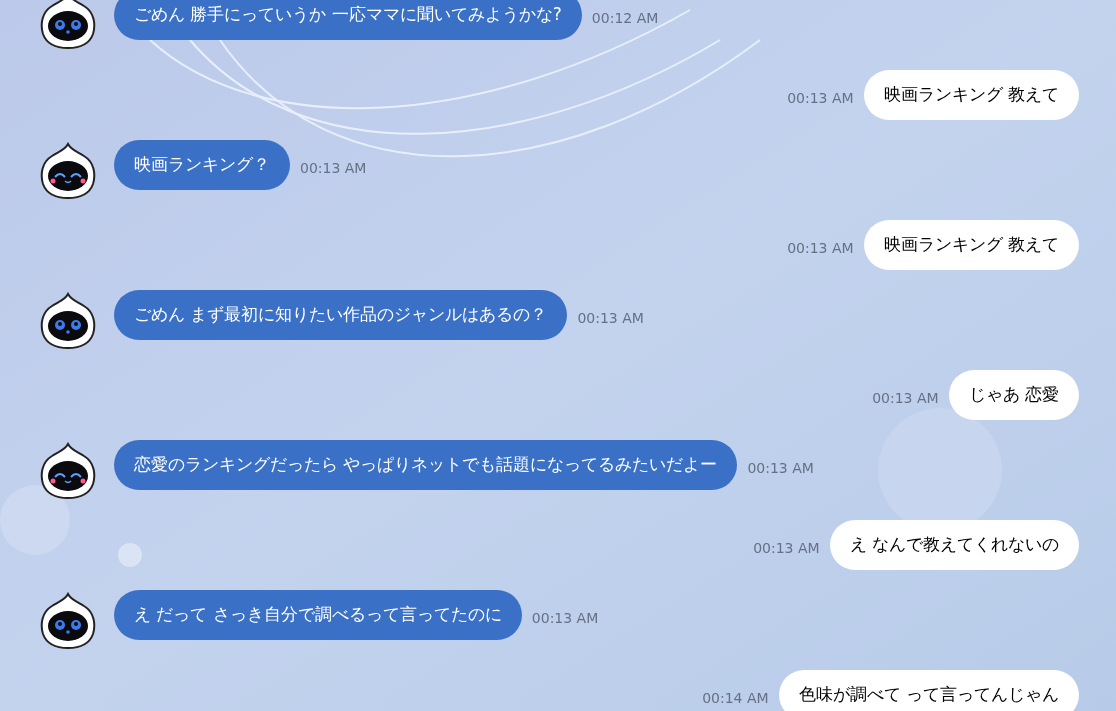 Image resolution: width=1116 pixels, height=711 pixels. I want to click on message-time: 00:14 AM, so click(735, 698).